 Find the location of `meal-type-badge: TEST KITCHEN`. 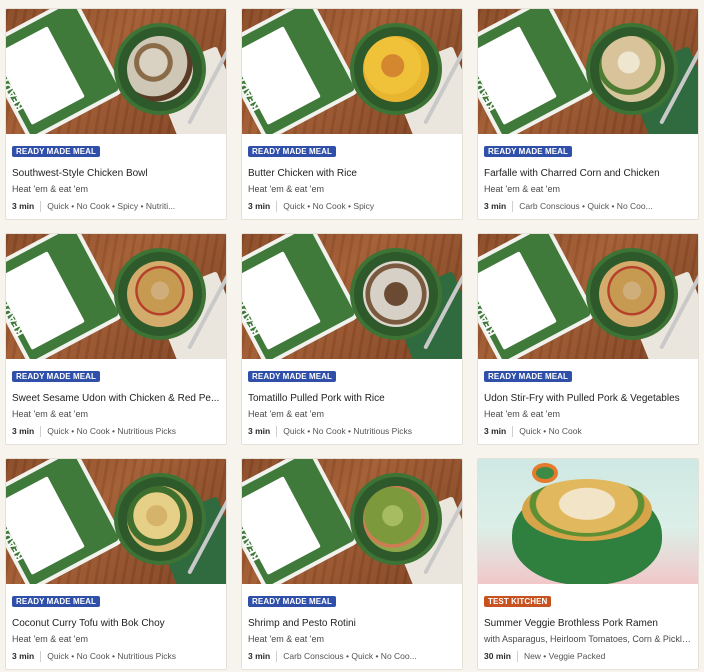

meal-type-badge: TEST KITCHEN is located at coordinates (518, 601).